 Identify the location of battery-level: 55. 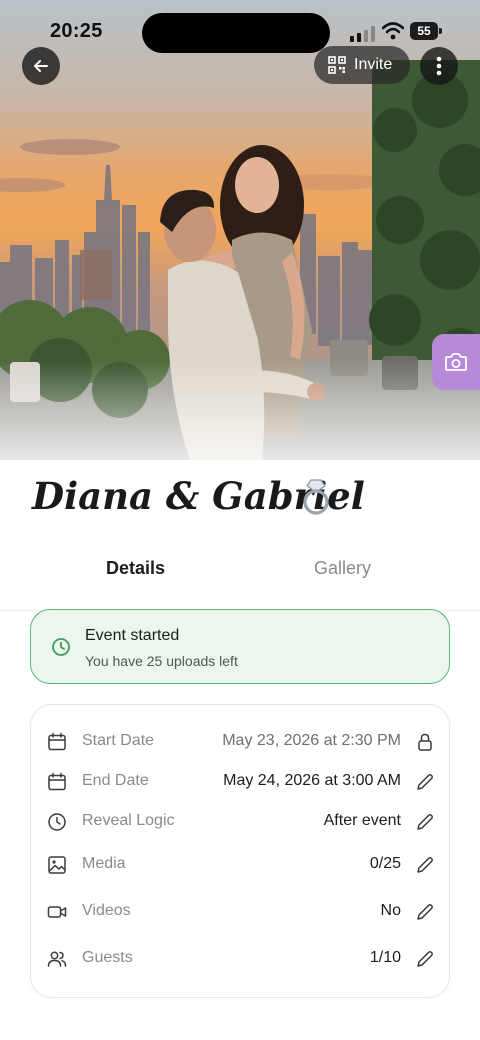
(424, 31).